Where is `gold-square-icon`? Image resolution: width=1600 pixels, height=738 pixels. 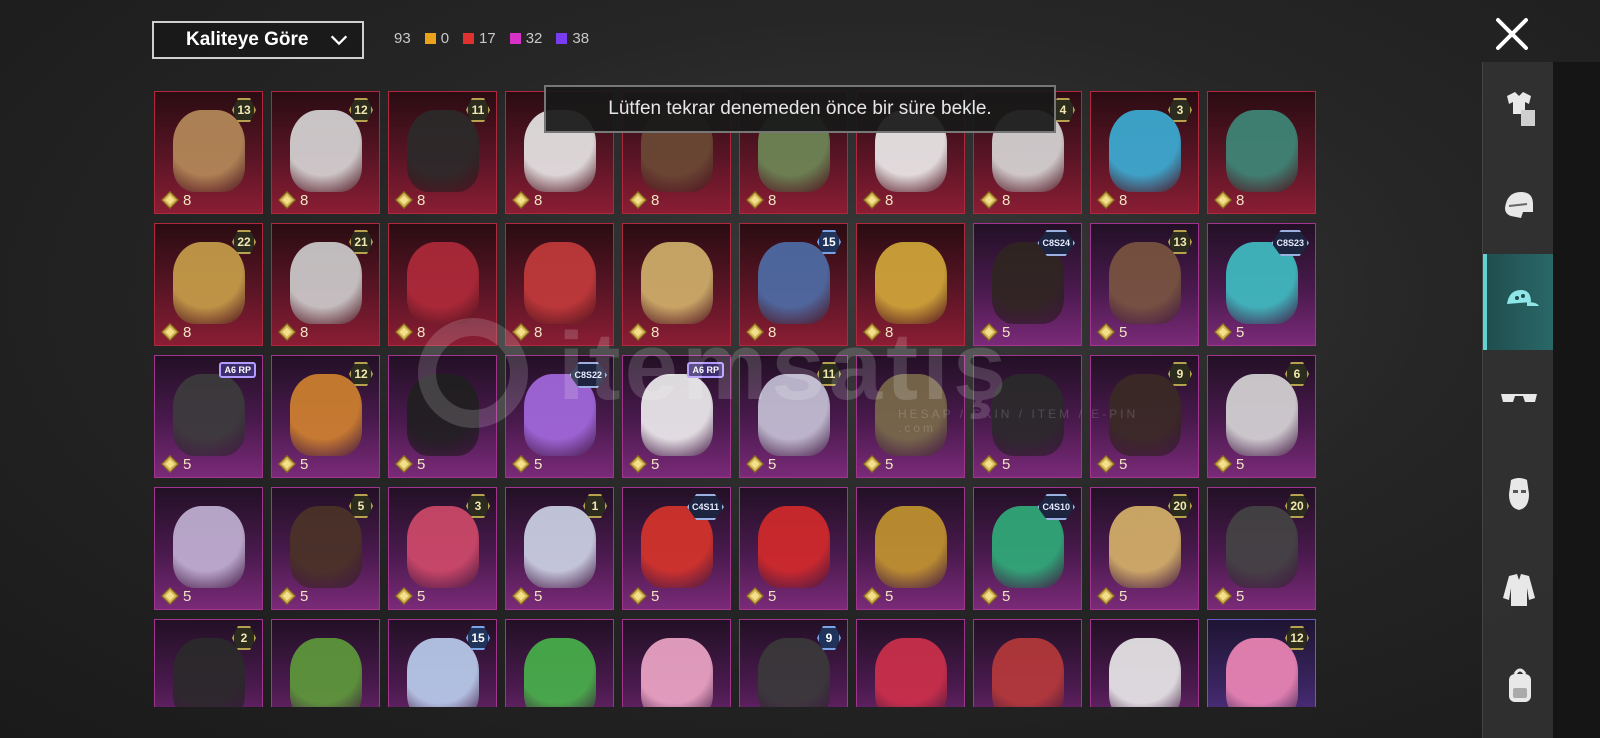
gold-square-icon is located at coordinates (430, 38).